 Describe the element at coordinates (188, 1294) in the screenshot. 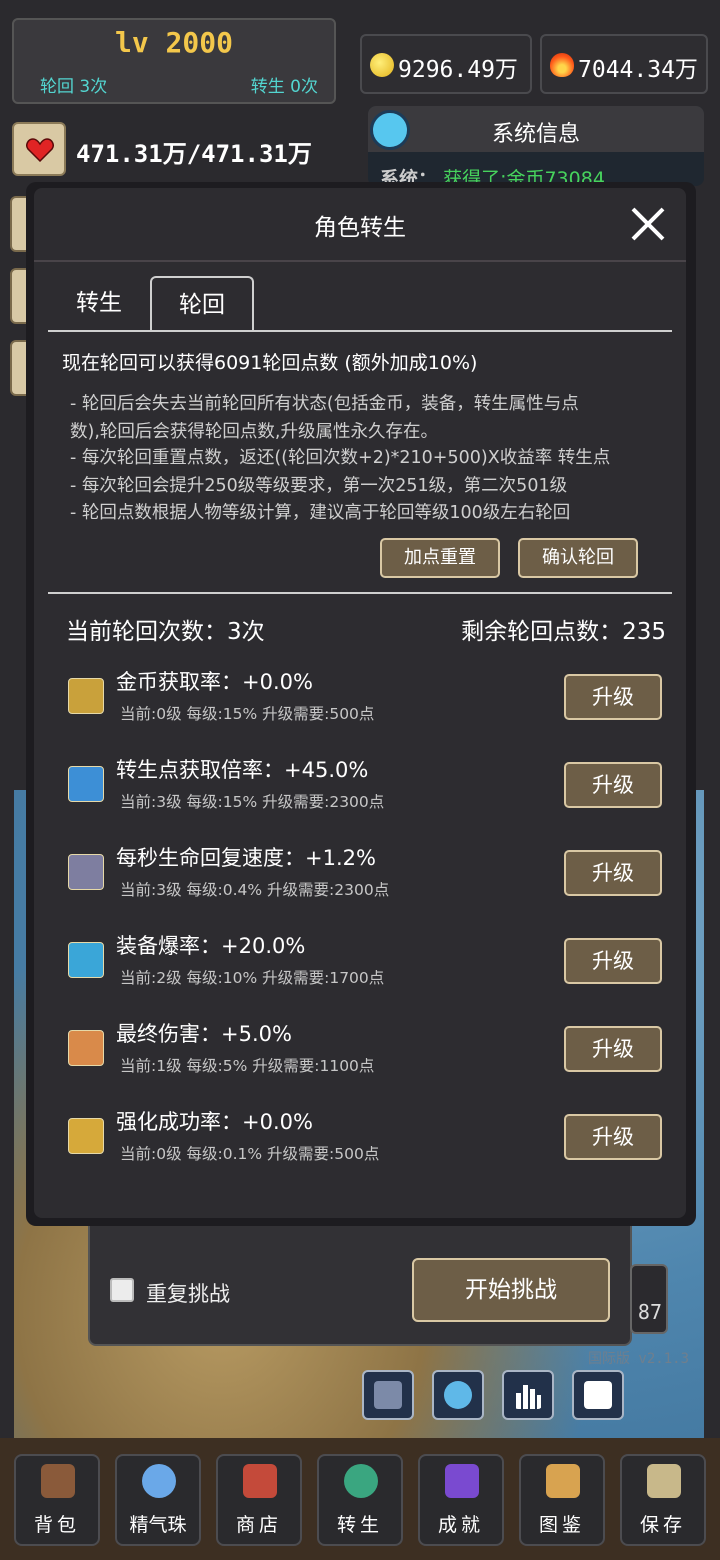

I see `repeat-challenge-label: 重复挑战` at that location.